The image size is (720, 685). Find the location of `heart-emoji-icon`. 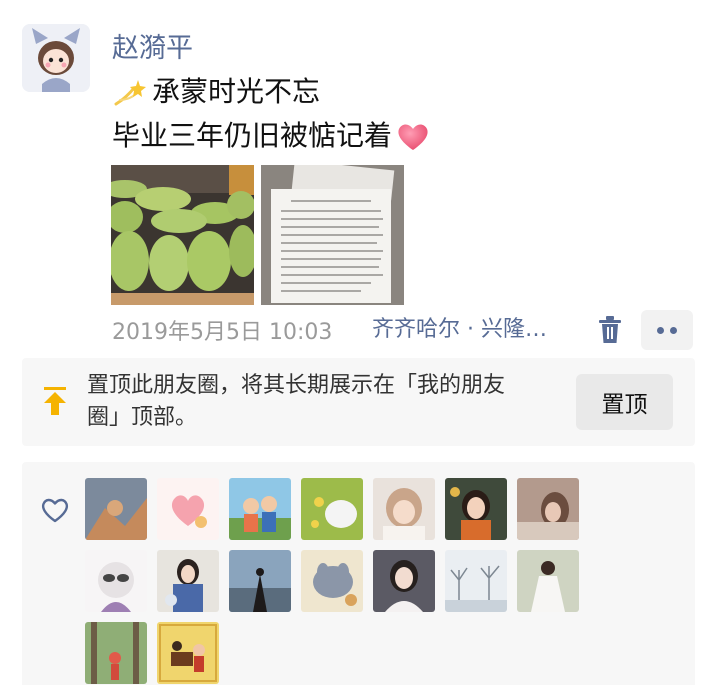

heart-emoji-icon is located at coordinates (413, 136).